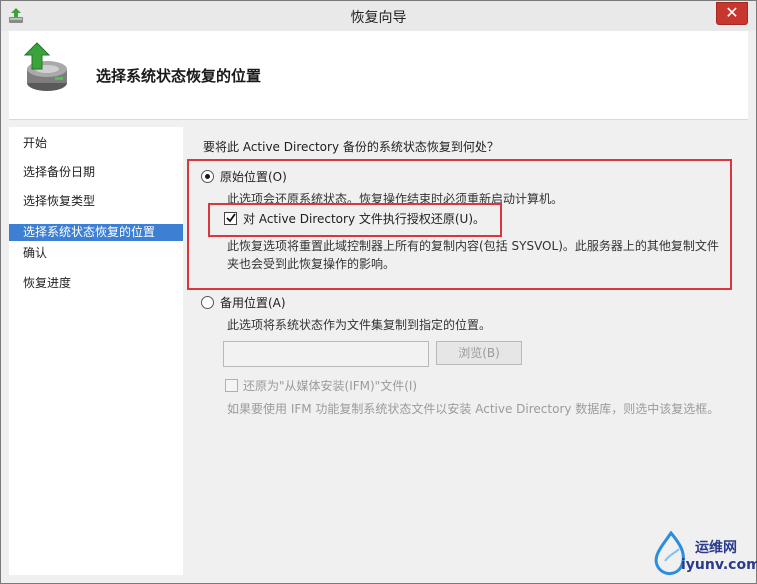  What do you see at coordinates (207, 302) in the screenshot?
I see `alternate-location-radio` at bounding box center [207, 302].